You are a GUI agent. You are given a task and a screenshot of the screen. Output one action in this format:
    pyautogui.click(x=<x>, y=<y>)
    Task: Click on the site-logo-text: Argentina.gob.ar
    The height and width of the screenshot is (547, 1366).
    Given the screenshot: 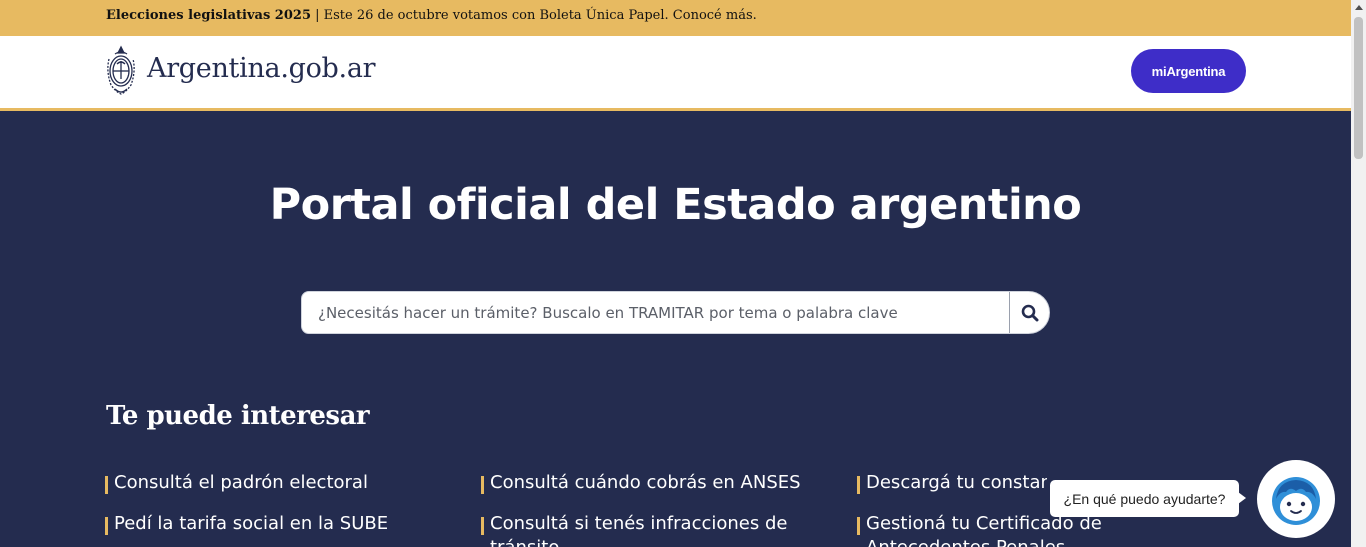 What is the action you would take?
    pyautogui.click(x=261, y=68)
    